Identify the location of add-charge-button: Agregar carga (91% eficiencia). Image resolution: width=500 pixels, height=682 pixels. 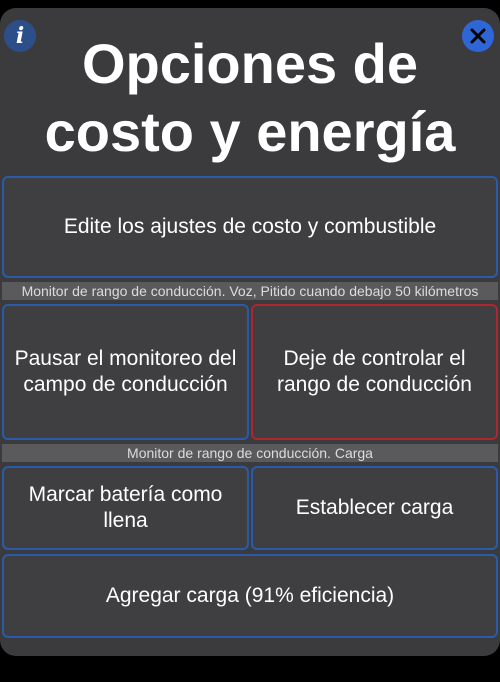
(250, 596).